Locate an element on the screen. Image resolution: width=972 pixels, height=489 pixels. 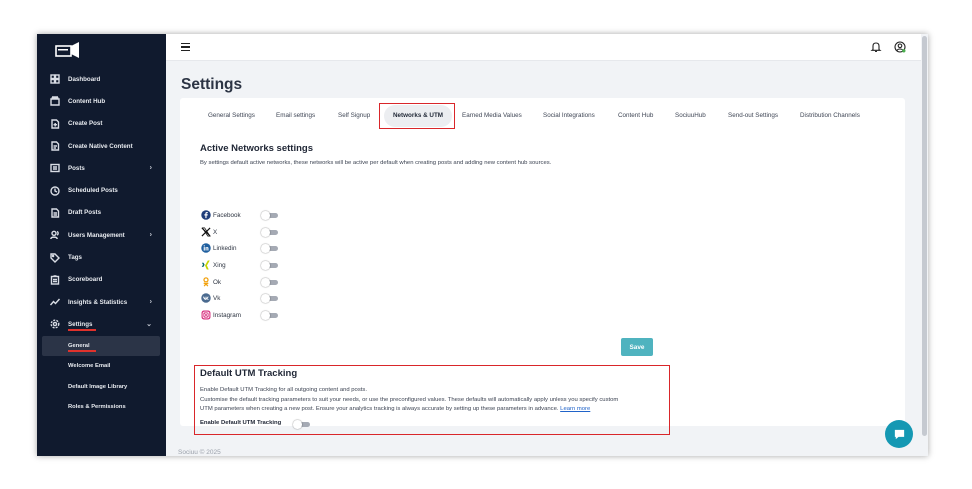
utm-title: Default UTM Tracking is located at coordinates (249, 373).